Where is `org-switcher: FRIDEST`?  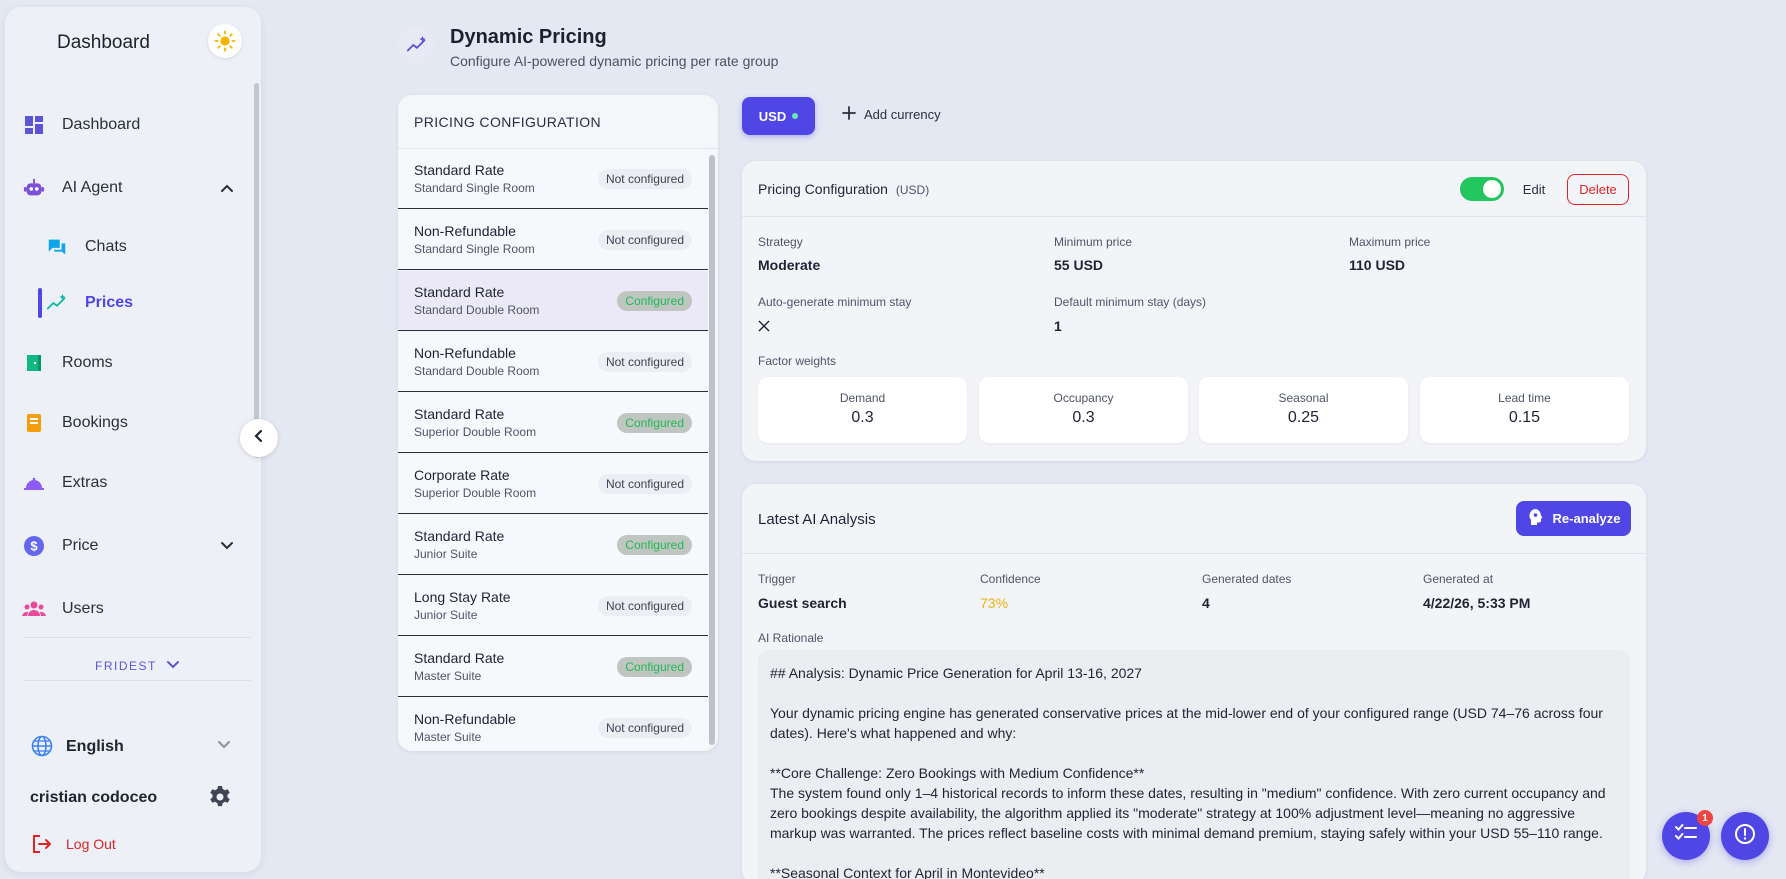 org-switcher: FRIDEST is located at coordinates (137, 666).